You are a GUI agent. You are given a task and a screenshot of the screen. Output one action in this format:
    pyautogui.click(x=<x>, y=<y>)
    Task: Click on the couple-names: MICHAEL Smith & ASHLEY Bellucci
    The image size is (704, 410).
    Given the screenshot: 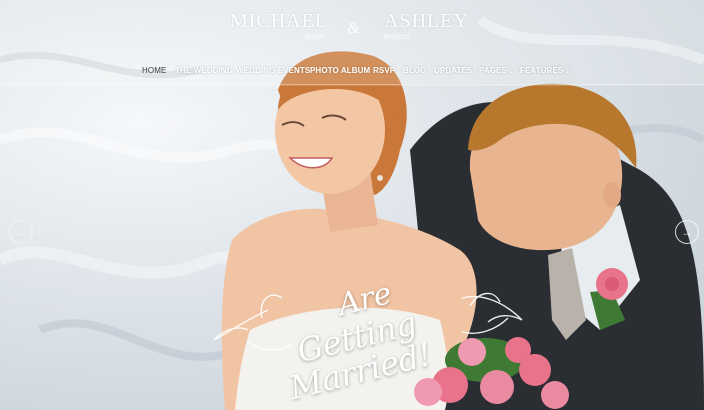 What is the action you would take?
    pyautogui.click(x=352, y=27)
    